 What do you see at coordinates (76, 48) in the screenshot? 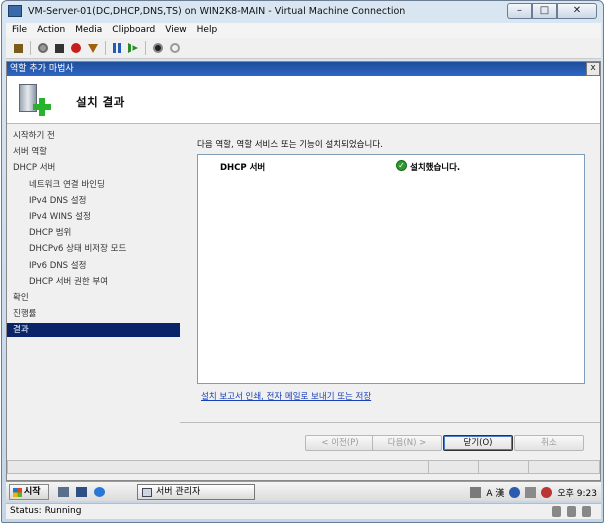
I see `shut-down-icon` at bounding box center [76, 48].